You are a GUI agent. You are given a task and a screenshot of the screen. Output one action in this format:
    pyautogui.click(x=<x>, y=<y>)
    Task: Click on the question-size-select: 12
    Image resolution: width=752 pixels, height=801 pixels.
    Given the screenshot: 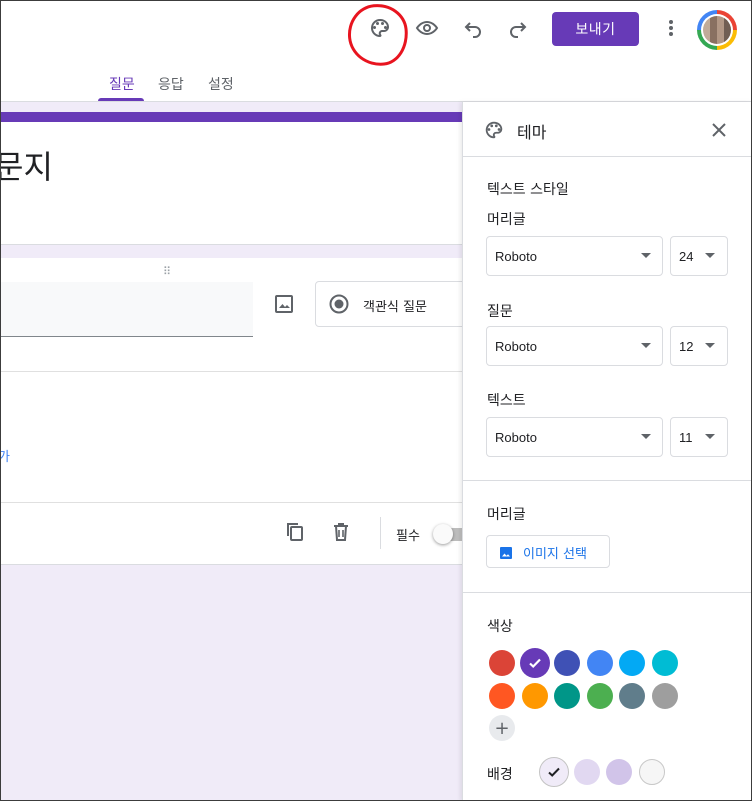 What is the action you would take?
    pyautogui.click(x=699, y=346)
    